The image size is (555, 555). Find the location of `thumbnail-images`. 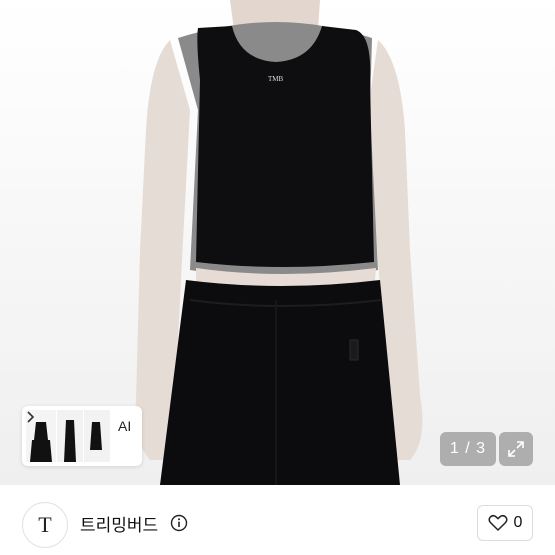

thumbnail-images is located at coordinates (68, 436).